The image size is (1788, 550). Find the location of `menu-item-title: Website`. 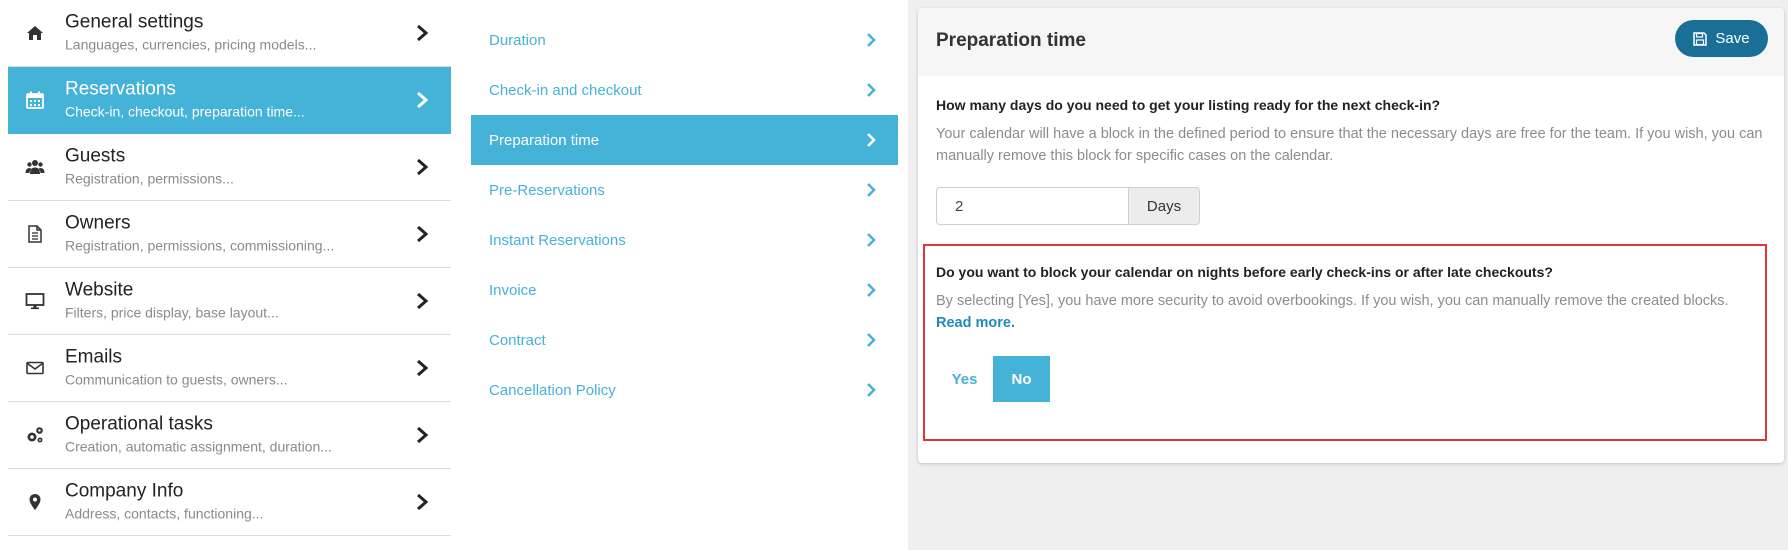

menu-item-title: Website is located at coordinates (99, 290).